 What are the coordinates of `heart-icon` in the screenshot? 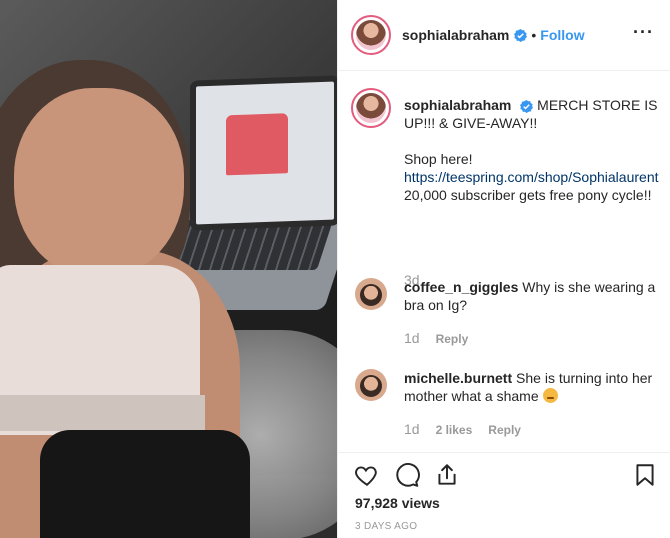 It's located at (367, 475).